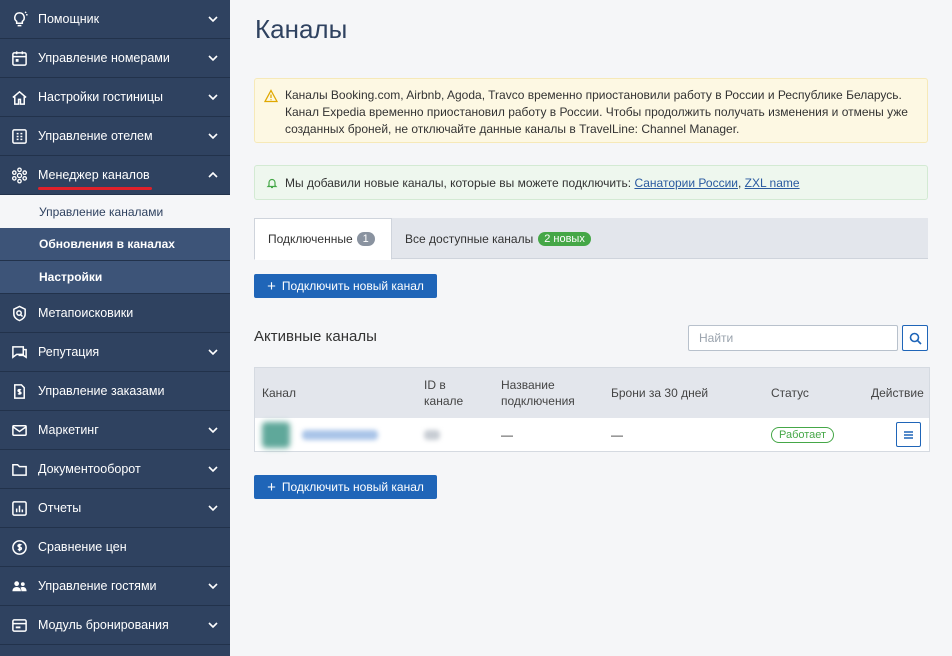 Image resolution: width=952 pixels, height=656 pixels. Describe the element at coordinates (686, 183) in the screenshot. I see `info-link-sanatoriums: Санатории России` at that location.